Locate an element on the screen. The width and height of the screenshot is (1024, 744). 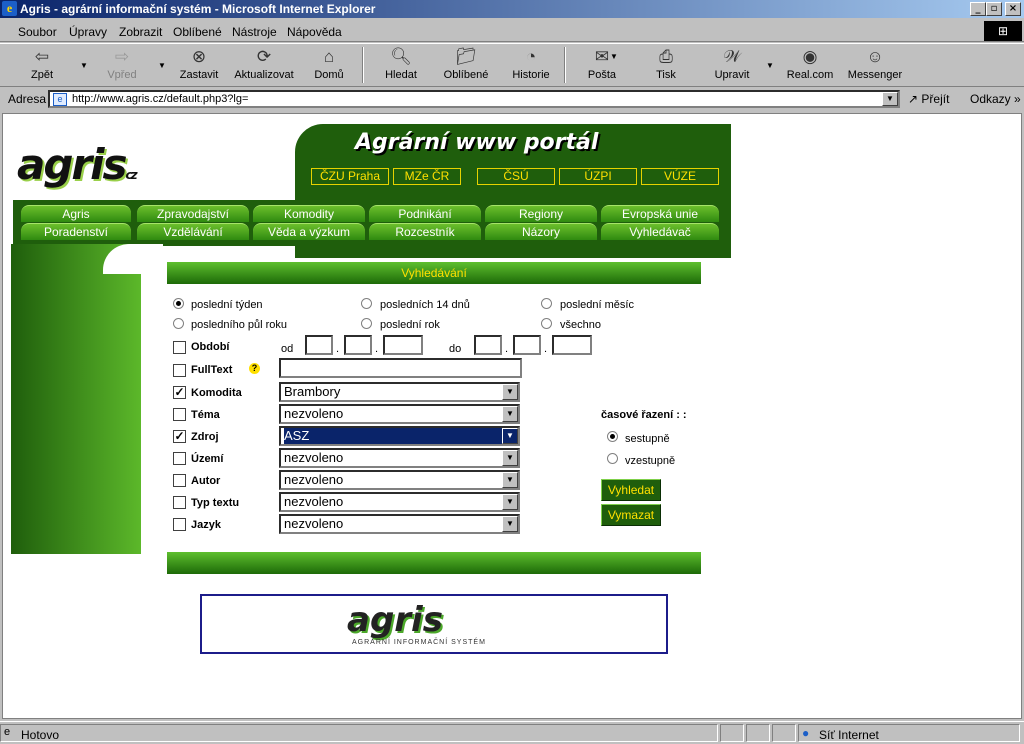
zdroj-select: ASZ ▼ is located at coordinates (399, 436).